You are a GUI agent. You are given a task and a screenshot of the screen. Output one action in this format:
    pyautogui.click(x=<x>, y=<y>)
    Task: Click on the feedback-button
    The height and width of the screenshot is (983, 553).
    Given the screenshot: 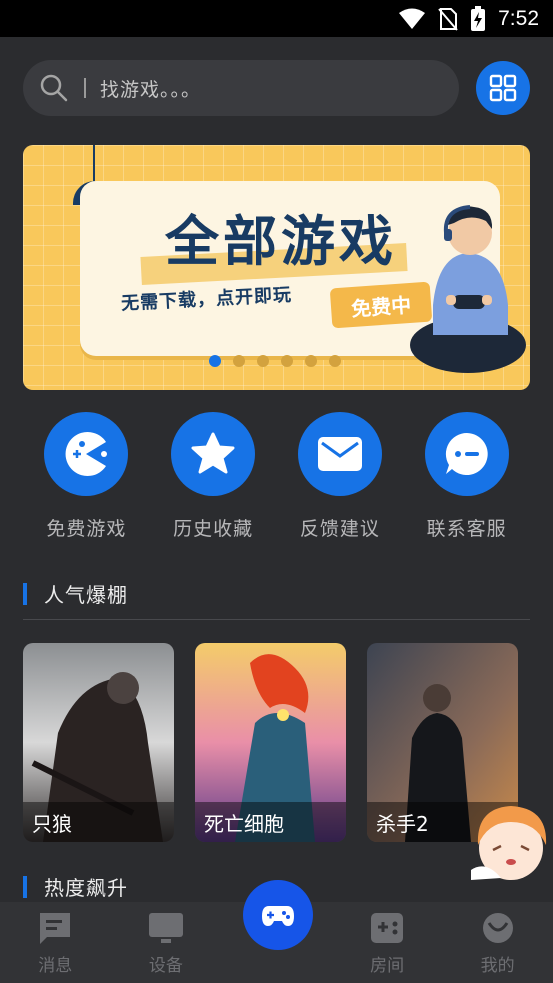 What is the action you would take?
    pyautogui.click(x=339, y=454)
    